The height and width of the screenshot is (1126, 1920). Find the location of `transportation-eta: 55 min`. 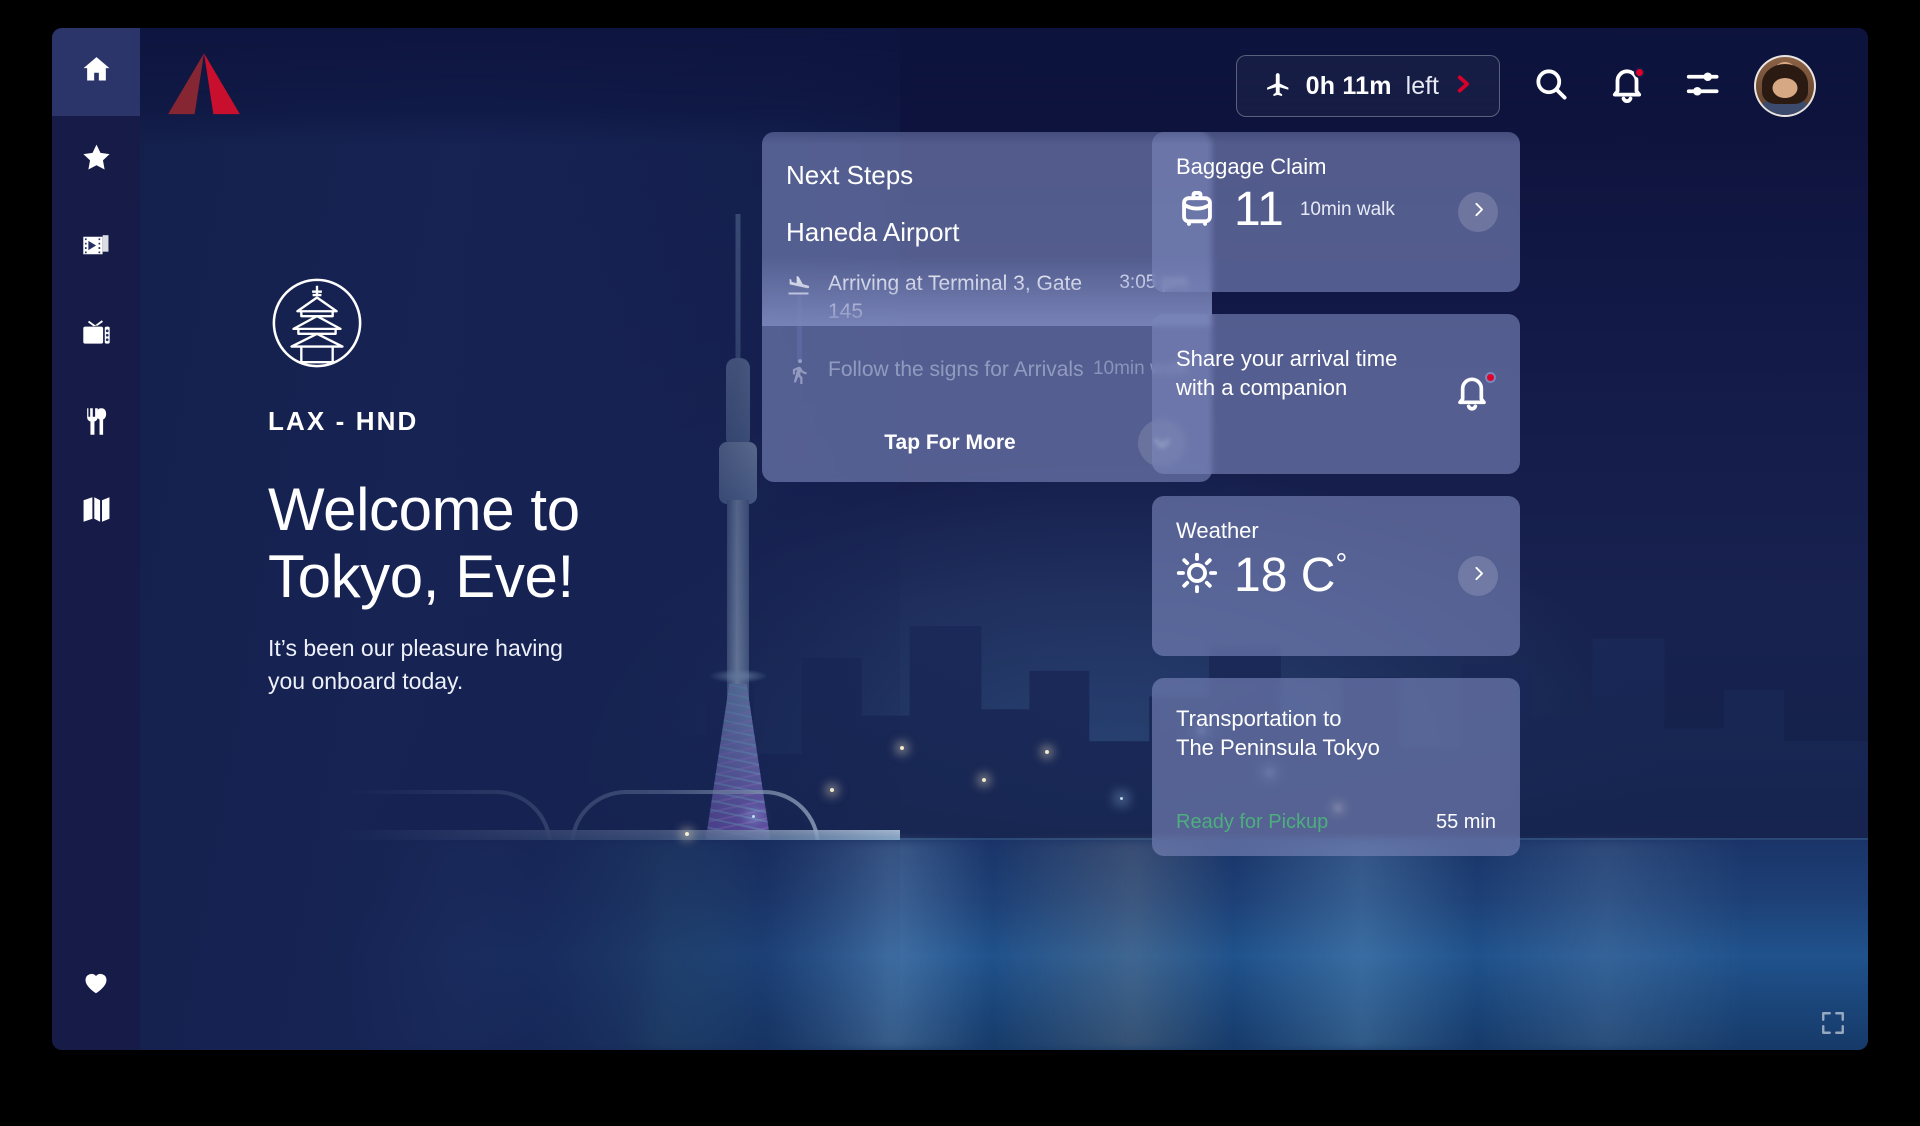

transportation-eta: 55 min is located at coordinates (1465, 822).